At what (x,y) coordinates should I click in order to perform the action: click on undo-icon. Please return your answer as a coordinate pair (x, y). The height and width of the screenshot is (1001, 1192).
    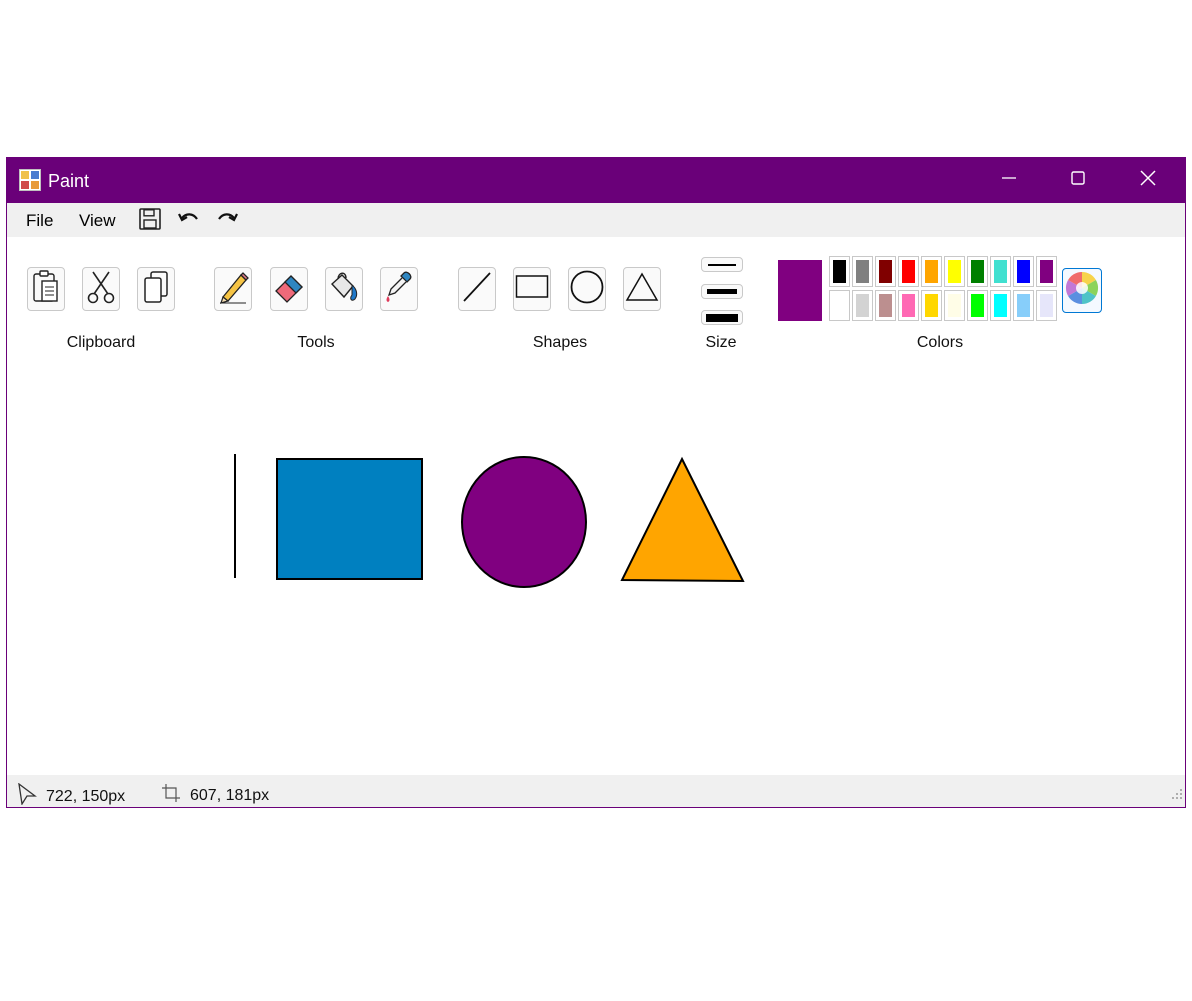
    Looking at the image, I should click on (189, 221).